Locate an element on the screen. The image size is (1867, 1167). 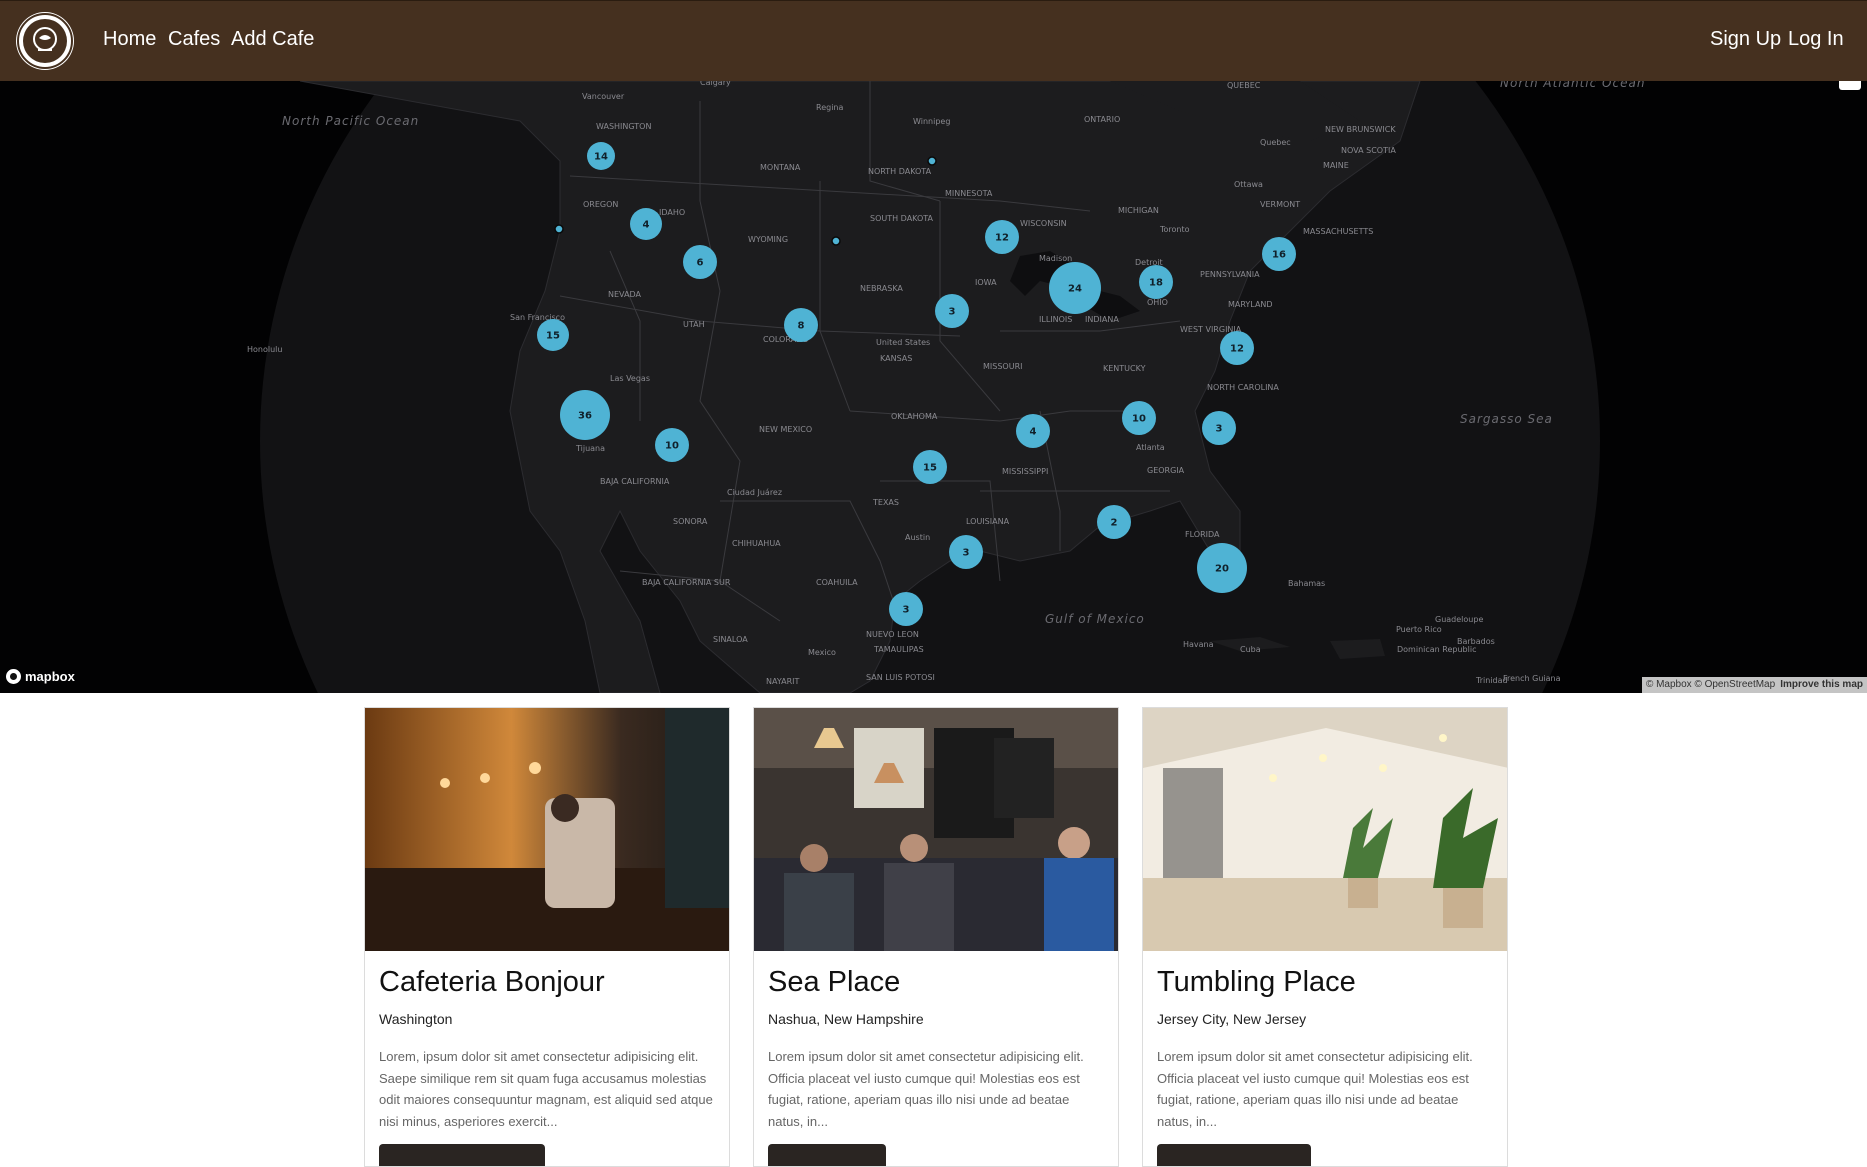
map-place-label: NEW MEXICO is located at coordinates (785, 429).